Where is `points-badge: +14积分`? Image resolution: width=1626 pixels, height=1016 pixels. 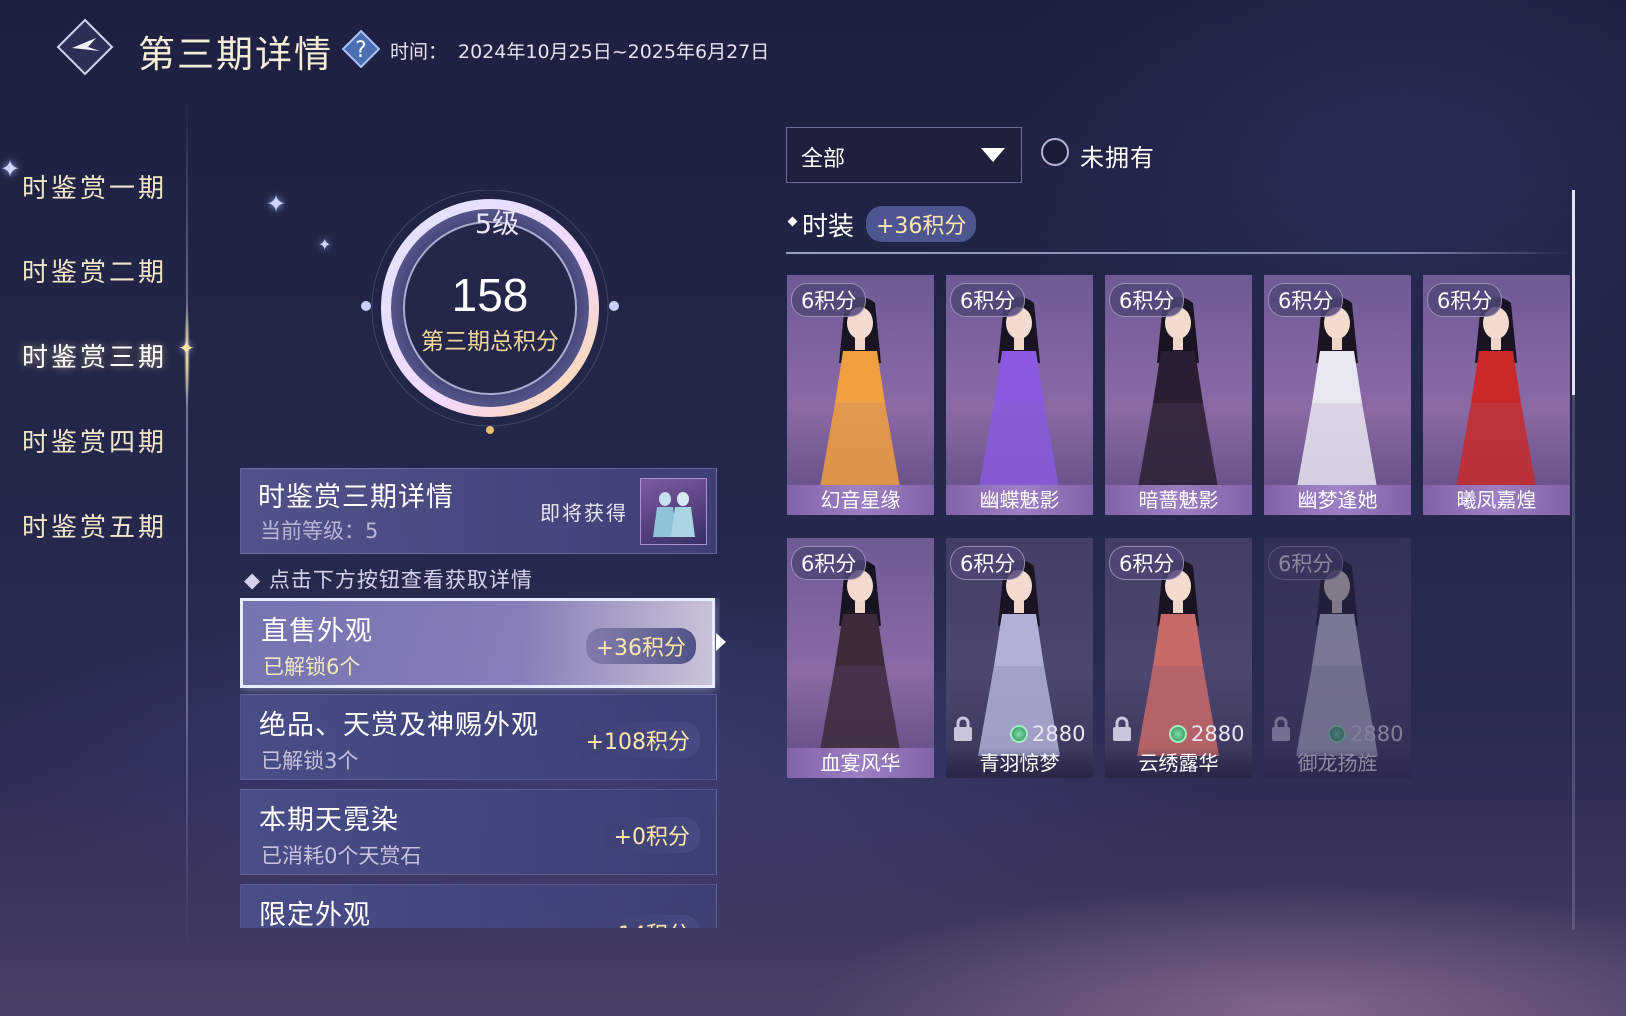
points-badge: +14积分 is located at coordinates (644, 921).